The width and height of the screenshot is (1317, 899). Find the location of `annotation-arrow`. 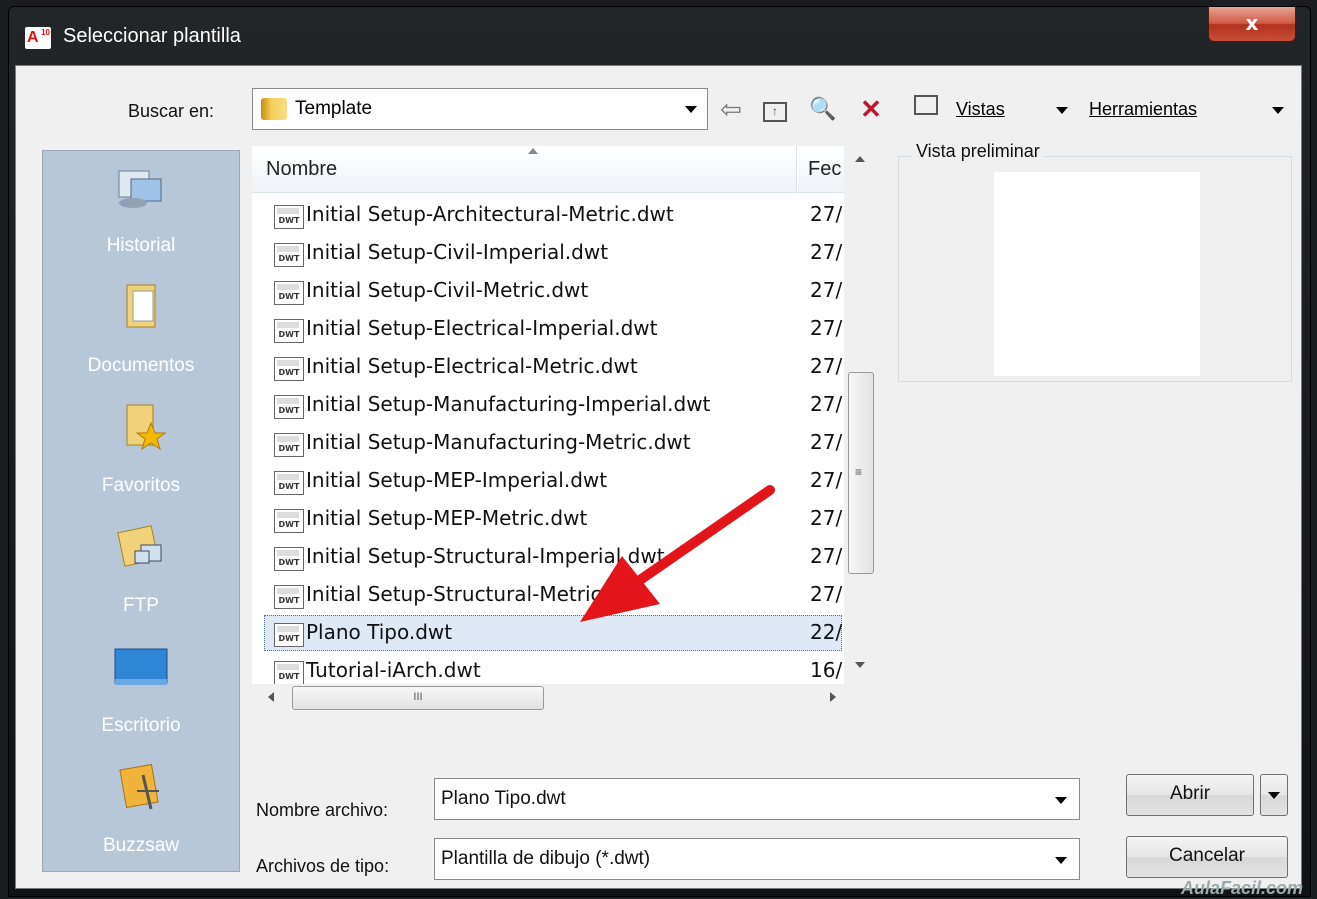

annotation-arrow is located at coordinates (677, 553).